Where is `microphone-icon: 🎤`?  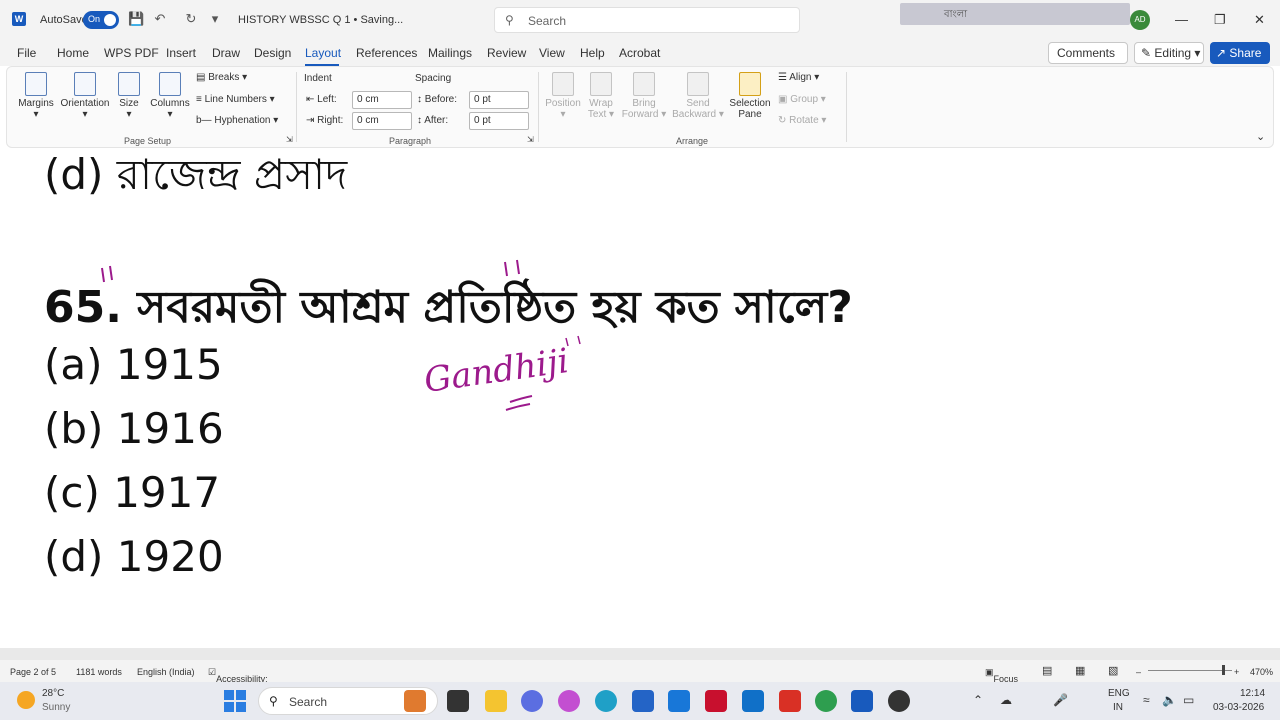
microphone-icon: 🎤 is located at coordinates (1060, 700).